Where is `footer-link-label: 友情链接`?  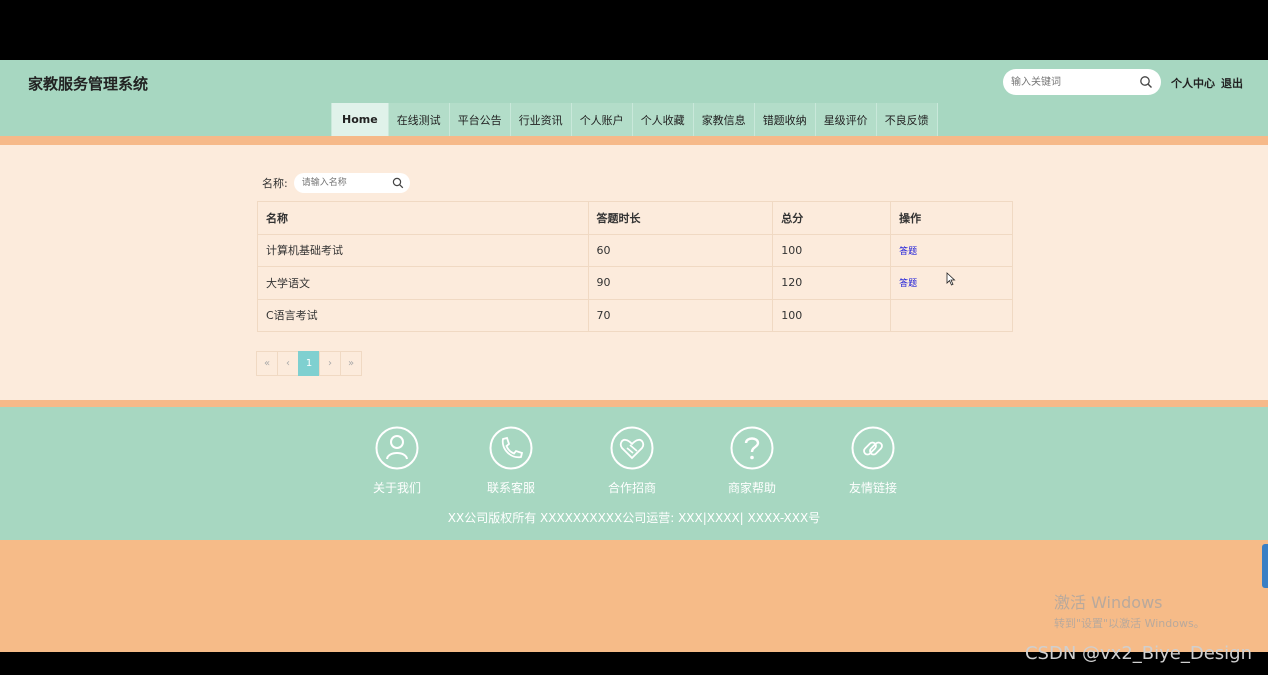
footer-link-label: 友情链接 is located at coordinates (872, 488).